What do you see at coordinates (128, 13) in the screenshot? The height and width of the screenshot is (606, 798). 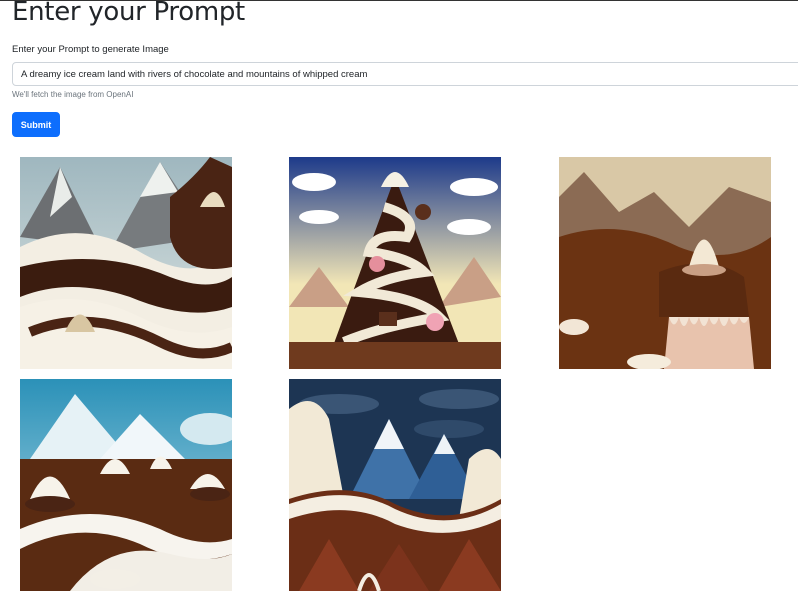 I see `page-title: Enter your Prompt` at bounding box center [128, 13].